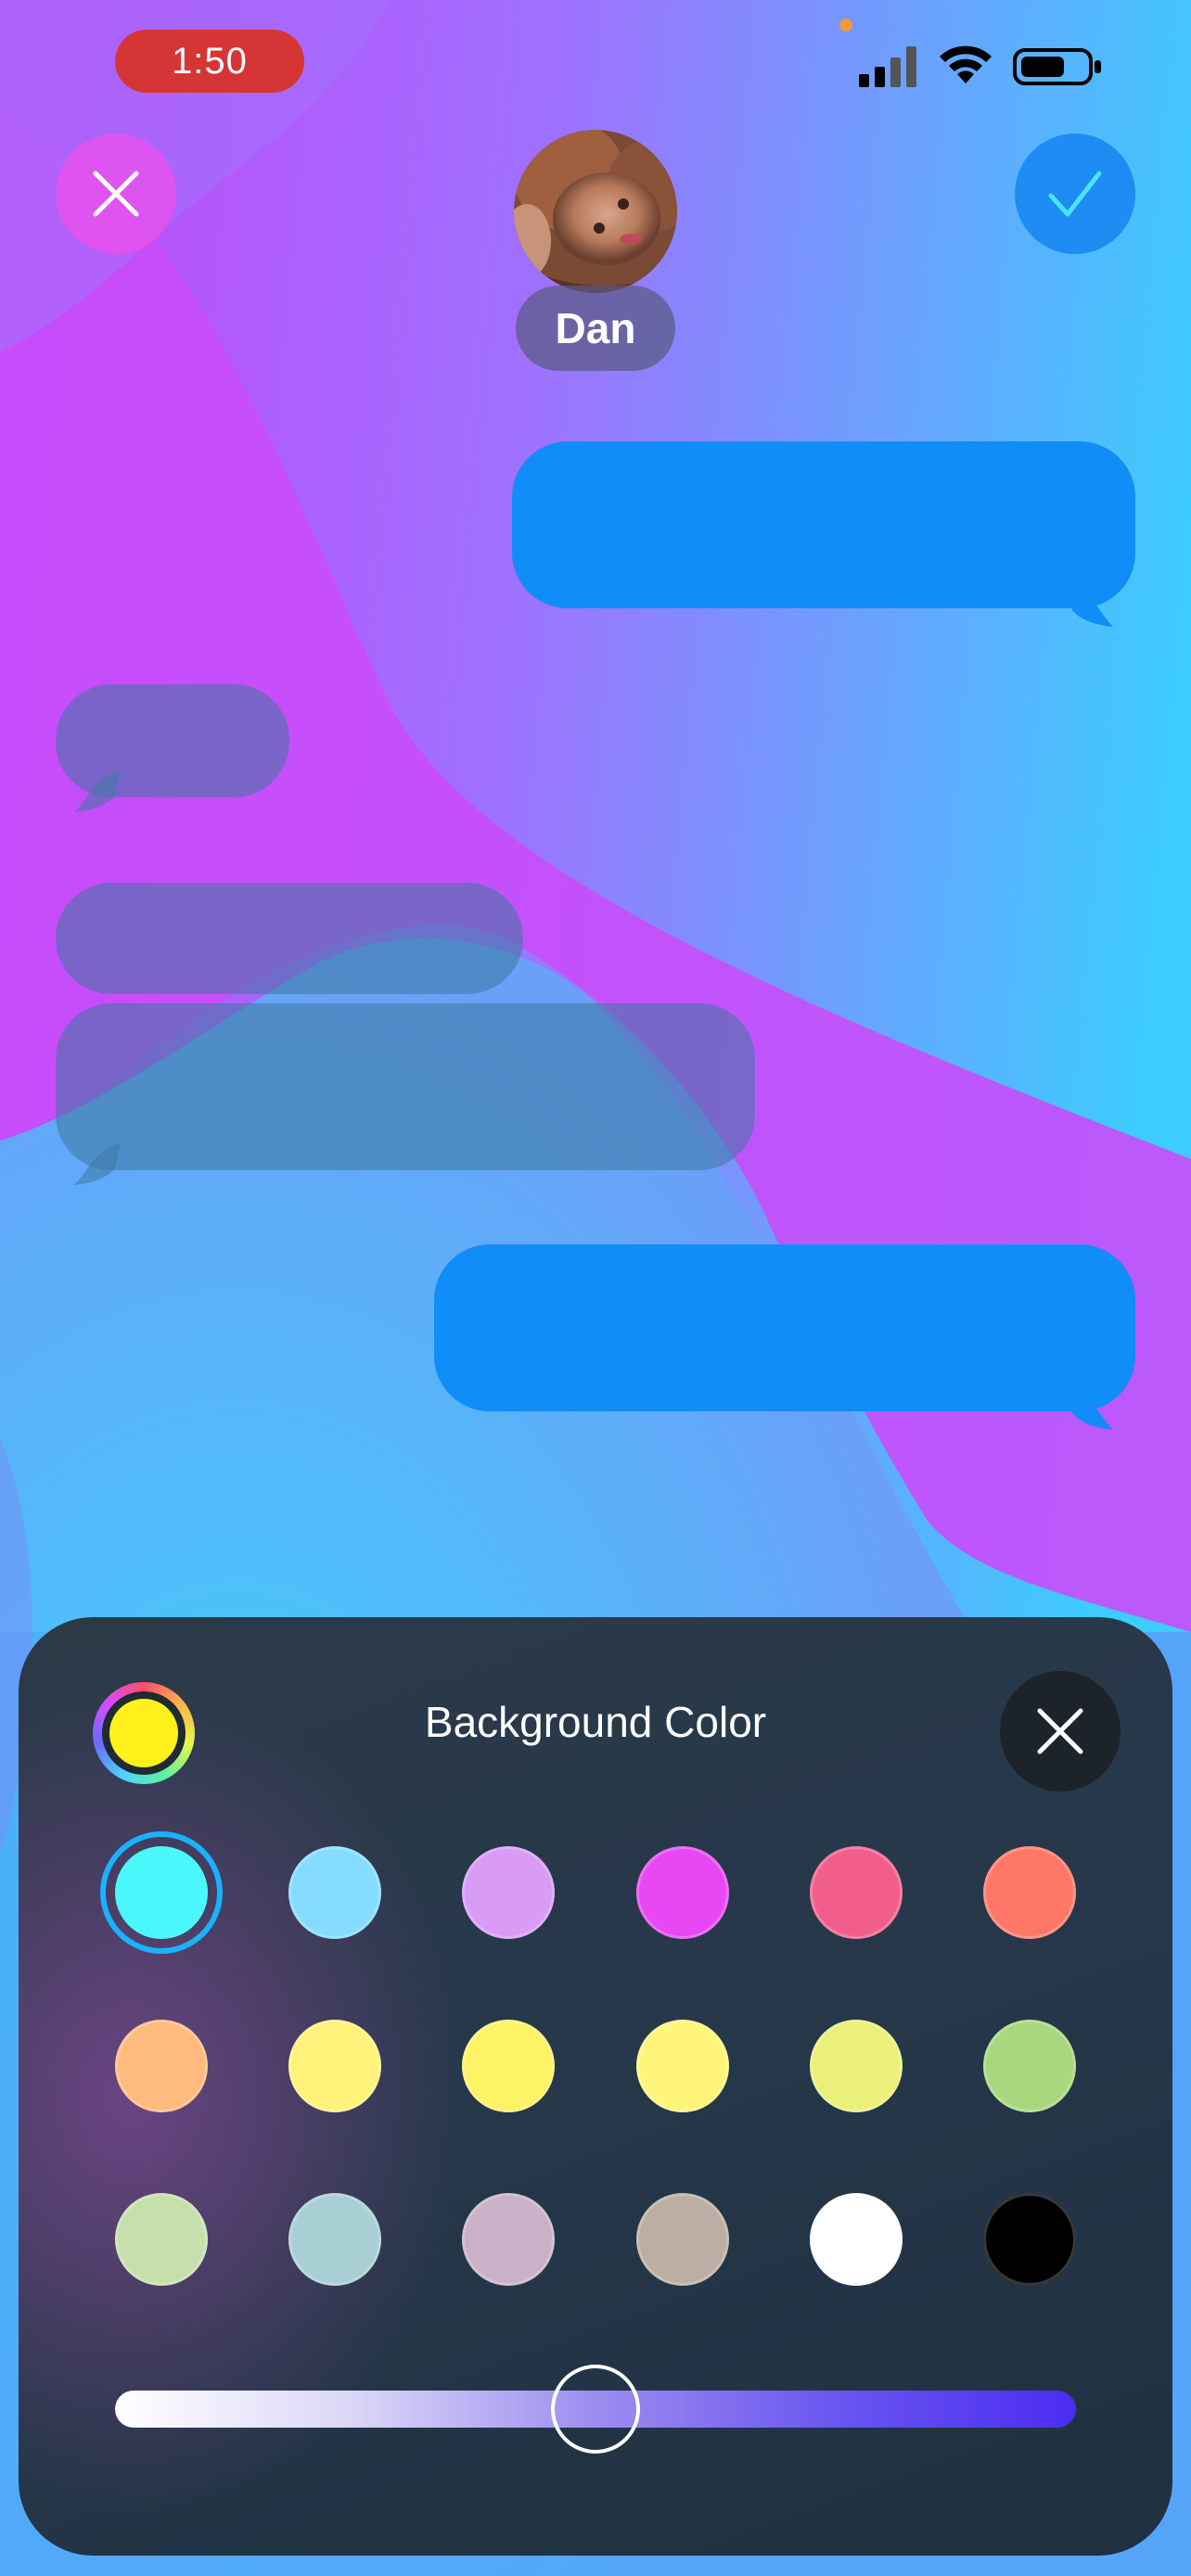  Describe the element at coordinates (966, 64) in the screenshot. I see `wifi-icon` at that location.